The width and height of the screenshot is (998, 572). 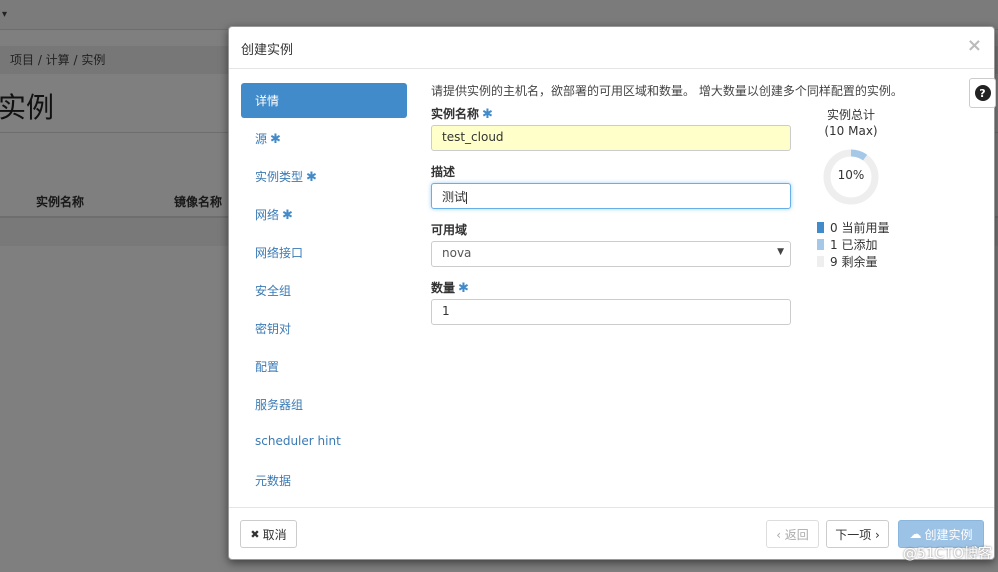 What do you see at coordinates (915, 534) in the screenshot?
I see `cloud-upload-icon: ☁` at bounding box center [915, 534].